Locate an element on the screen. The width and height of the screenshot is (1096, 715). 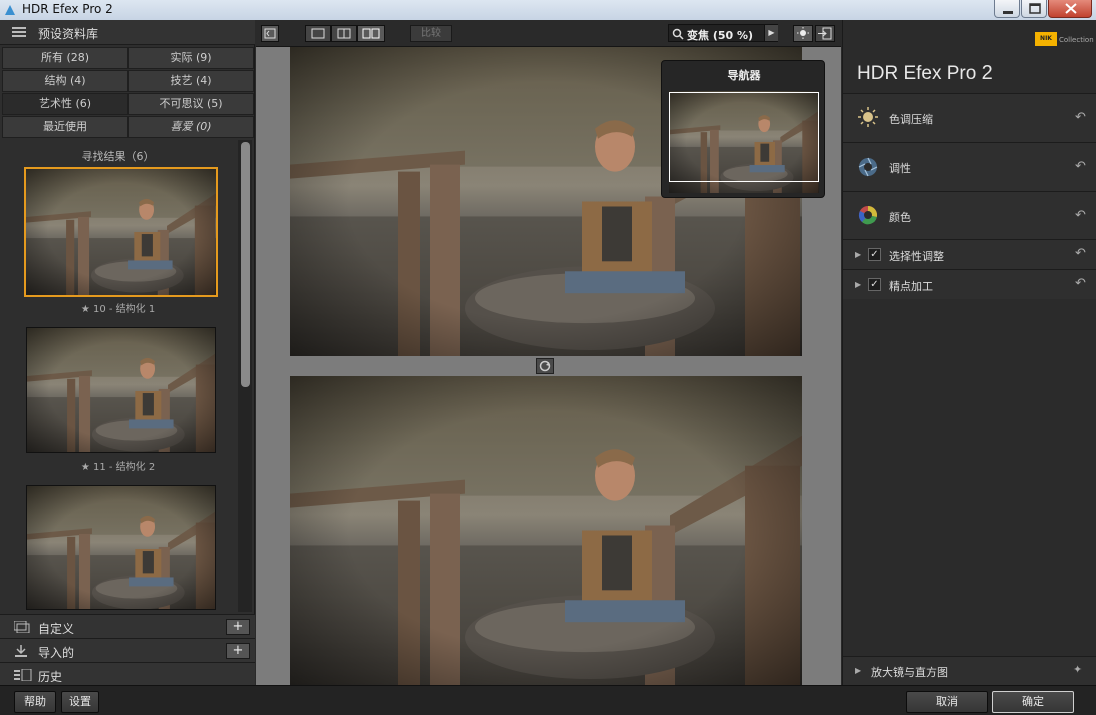
library-header: 预设资料库 is located at coordinates (127, 32).